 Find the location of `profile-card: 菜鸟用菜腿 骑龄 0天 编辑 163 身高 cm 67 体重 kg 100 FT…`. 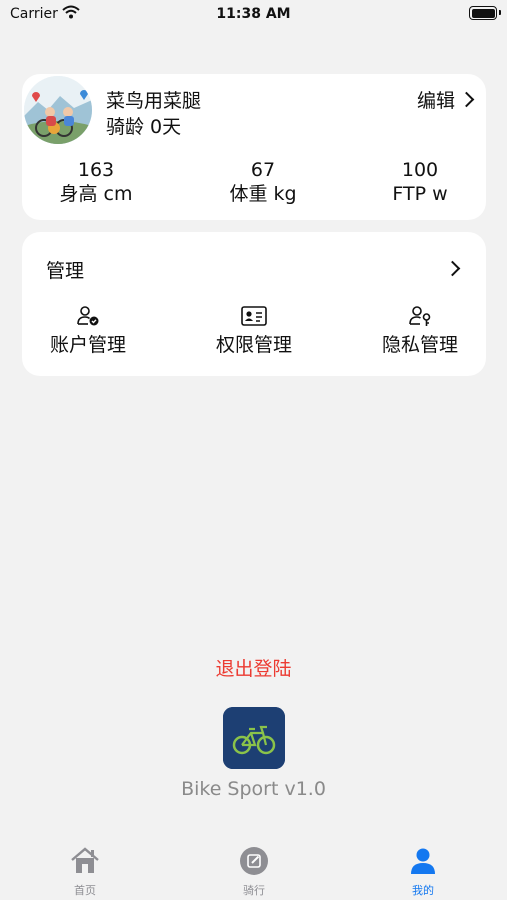

profile-card: 菜鸟用菜腿 骑龄 0天 编辑 163 身高 cm 67 体重 kg 100 FT… is located at coordinates (254, 147).